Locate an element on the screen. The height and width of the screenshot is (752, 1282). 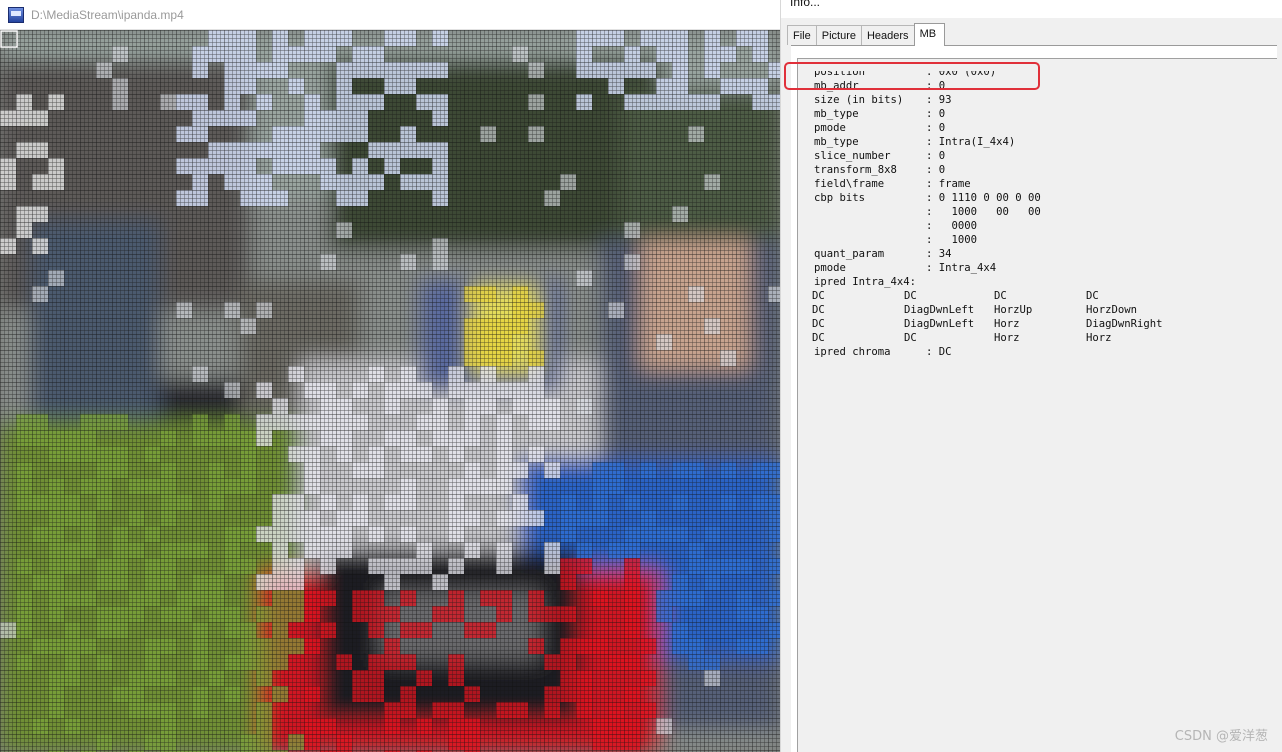
mb-field-value: : 0 1110 0 00 0 00 is located at coordinates (983, 198).